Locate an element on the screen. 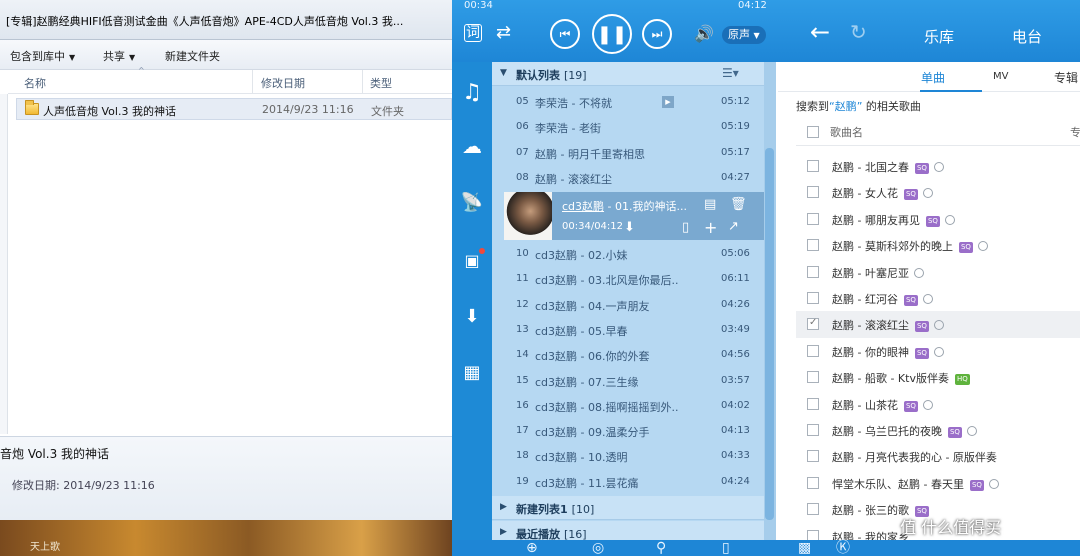 This screenshot has width=1080, height=556. tab-single: 单曲 is located at coordinates (933, 77).